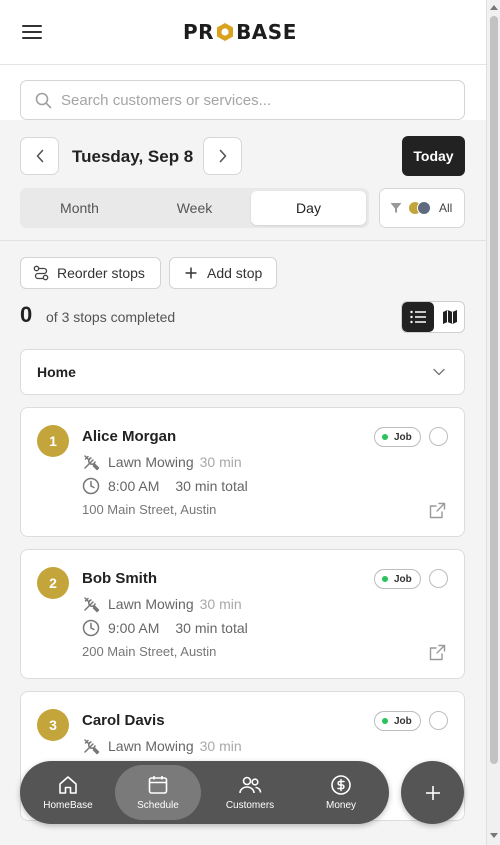 This screenshot has width=500, height=845. I want to click on today-button: Today, so click(433, 156).